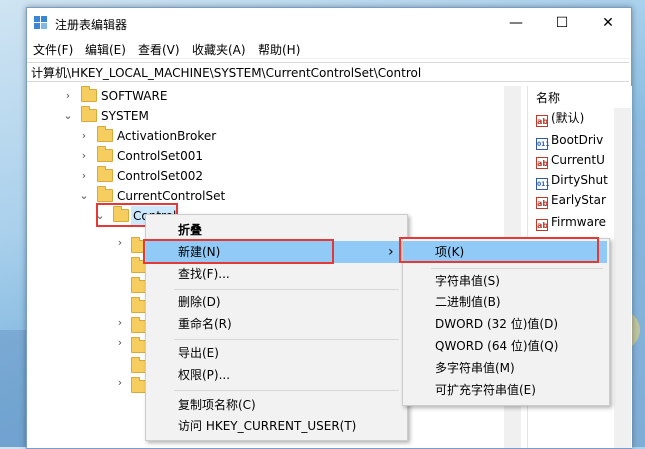  I want to click on menu-item-copy-key-name: 复制项名称(C), so click(275, 405).